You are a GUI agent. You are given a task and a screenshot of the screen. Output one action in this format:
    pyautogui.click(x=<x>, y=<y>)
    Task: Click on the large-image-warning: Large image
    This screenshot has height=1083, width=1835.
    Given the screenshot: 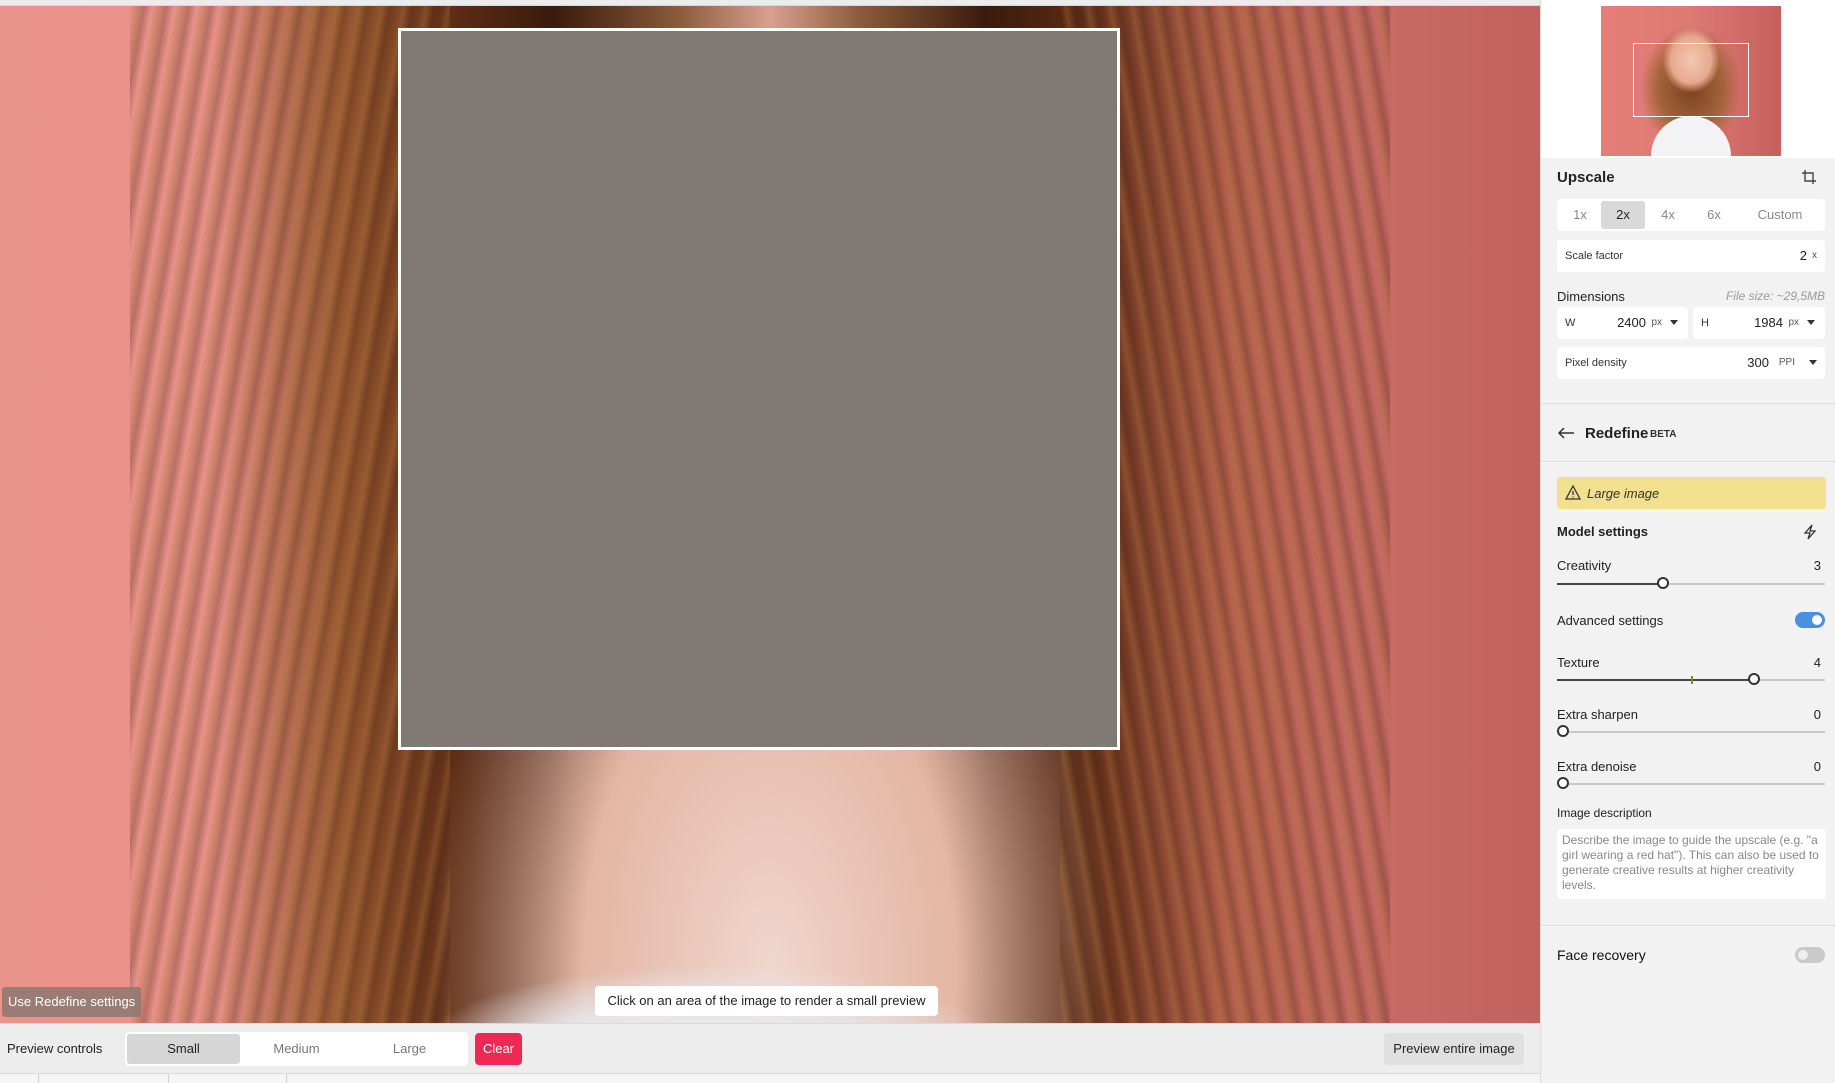 What is the action you would take?
    pyautogui.click(x=1691, y=493)
    